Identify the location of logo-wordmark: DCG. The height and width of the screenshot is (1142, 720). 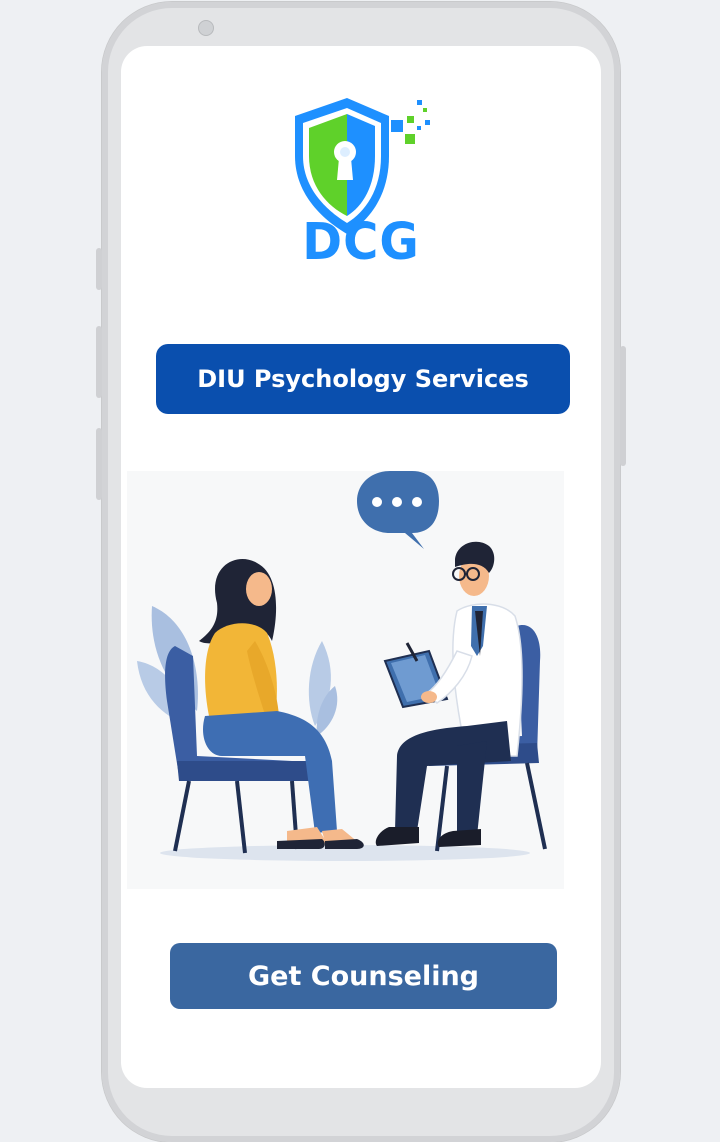
(361, 242).